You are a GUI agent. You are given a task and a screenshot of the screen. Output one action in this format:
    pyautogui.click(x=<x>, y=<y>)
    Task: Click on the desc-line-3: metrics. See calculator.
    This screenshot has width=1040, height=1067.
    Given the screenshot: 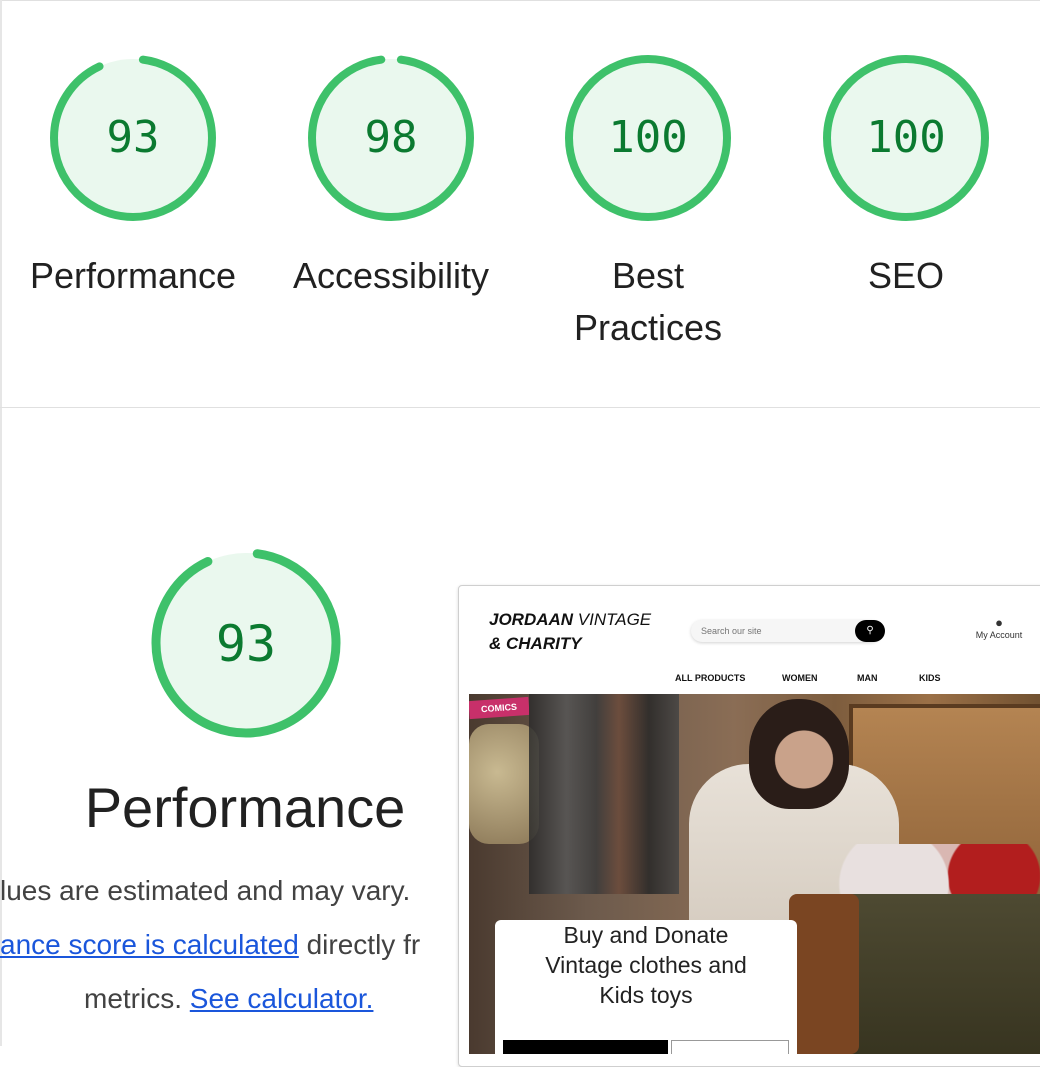 What is the action you would take?
    pyautogui.click(x=228, y=999)
    